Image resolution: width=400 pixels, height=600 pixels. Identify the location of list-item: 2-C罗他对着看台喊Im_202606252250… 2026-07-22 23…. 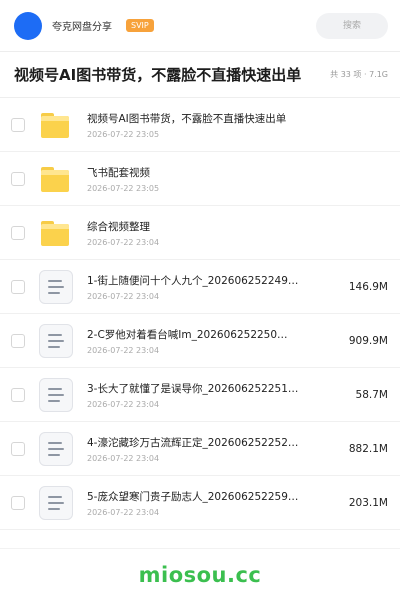
(200, 341).